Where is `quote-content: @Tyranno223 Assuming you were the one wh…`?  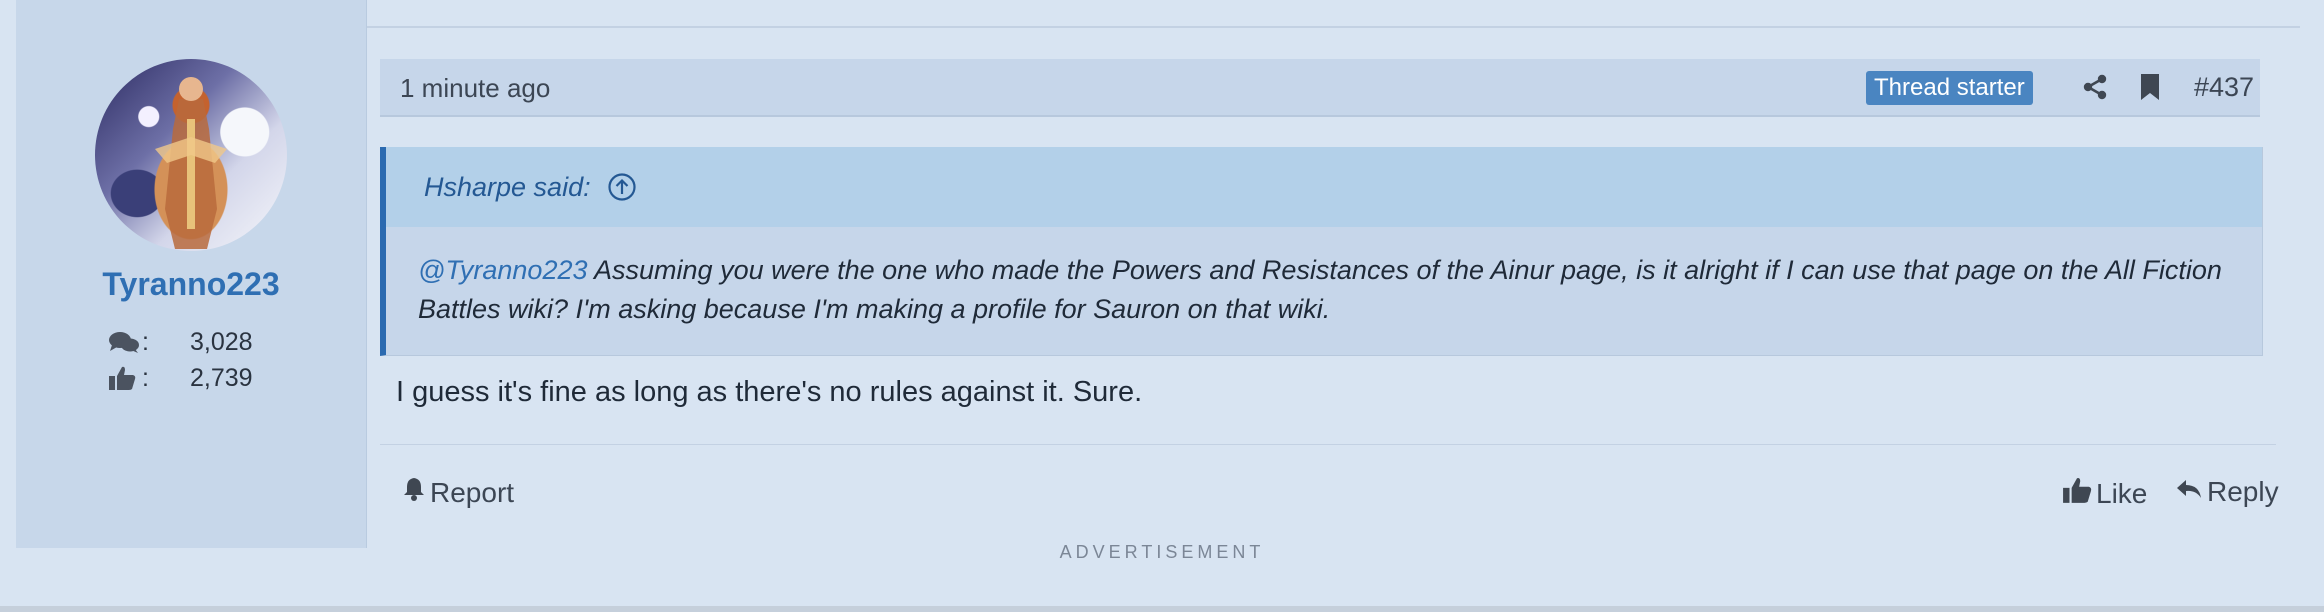 quote-content: @Tyranno223 Assuming you were the one wh… is located at coordinates (1324, 278).